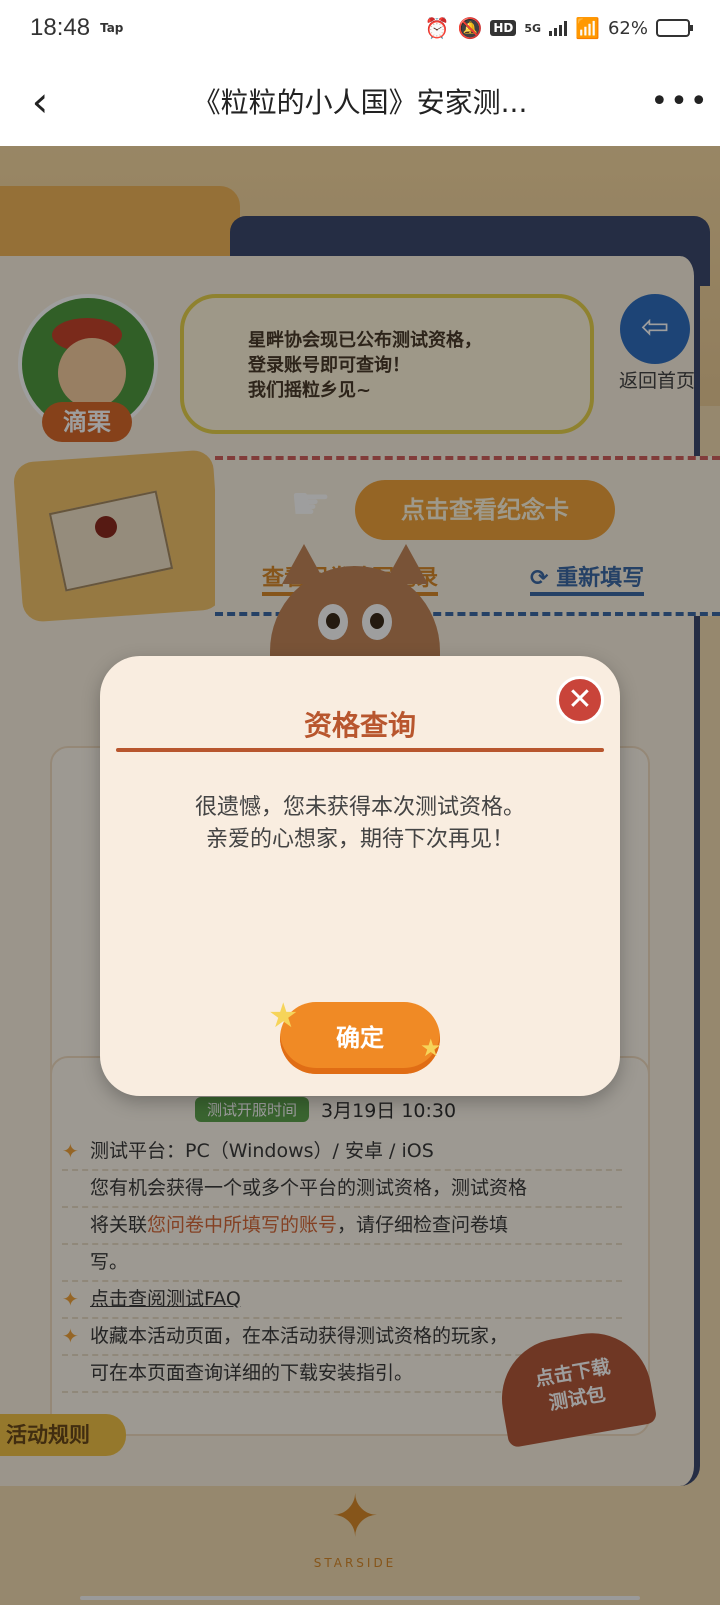 The width and height of the screenshot is (720, 1605). I want to click on network-5g-icon: 5G, so click(533, 28).